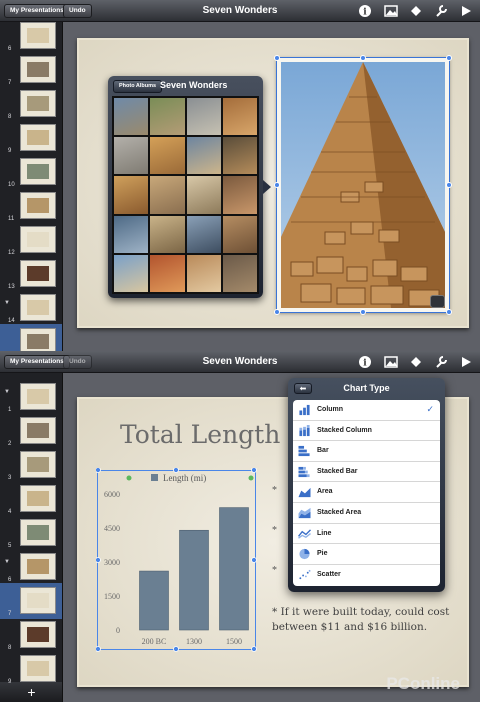 This screenshot has width=480, height=702. I want to click on slide-thumbnail-row: 2, so click(31, 431).